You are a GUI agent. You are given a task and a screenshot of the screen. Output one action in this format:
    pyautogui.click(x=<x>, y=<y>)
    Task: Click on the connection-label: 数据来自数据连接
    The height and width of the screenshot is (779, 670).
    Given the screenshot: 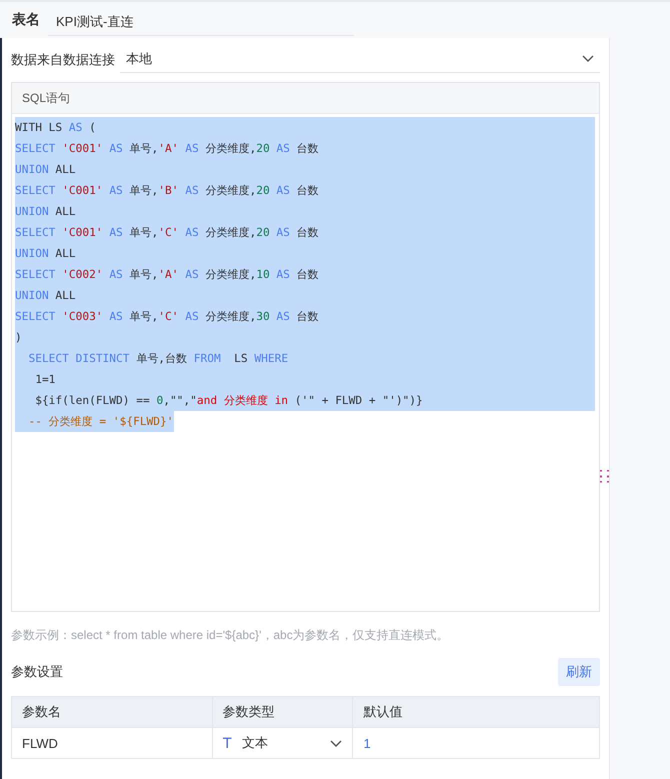 What is the action you would take?
    pyautogui.click(x=63, y=60)
    